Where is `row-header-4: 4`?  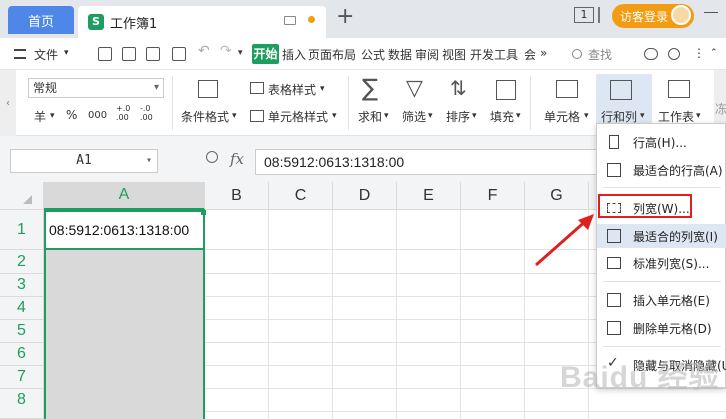 row-header-4: 4 is located at coordinates (22, 308).